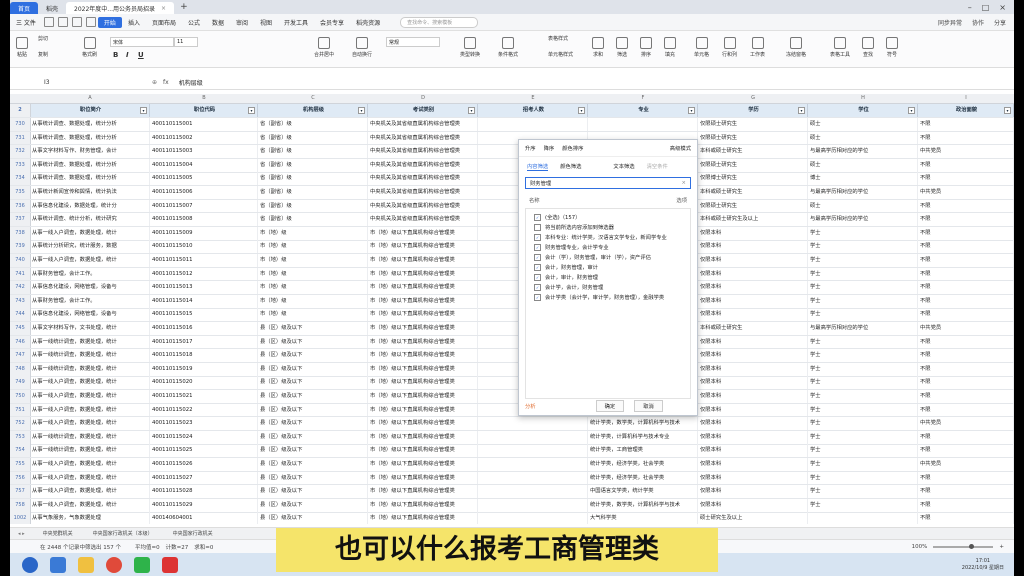 The height and width of the screenshot is (576, 1024). Describe the element at coordinates (608, 277) in the screenshot. I see `filter-list-item: ✓ 会计，审计，财务管理` at that location.